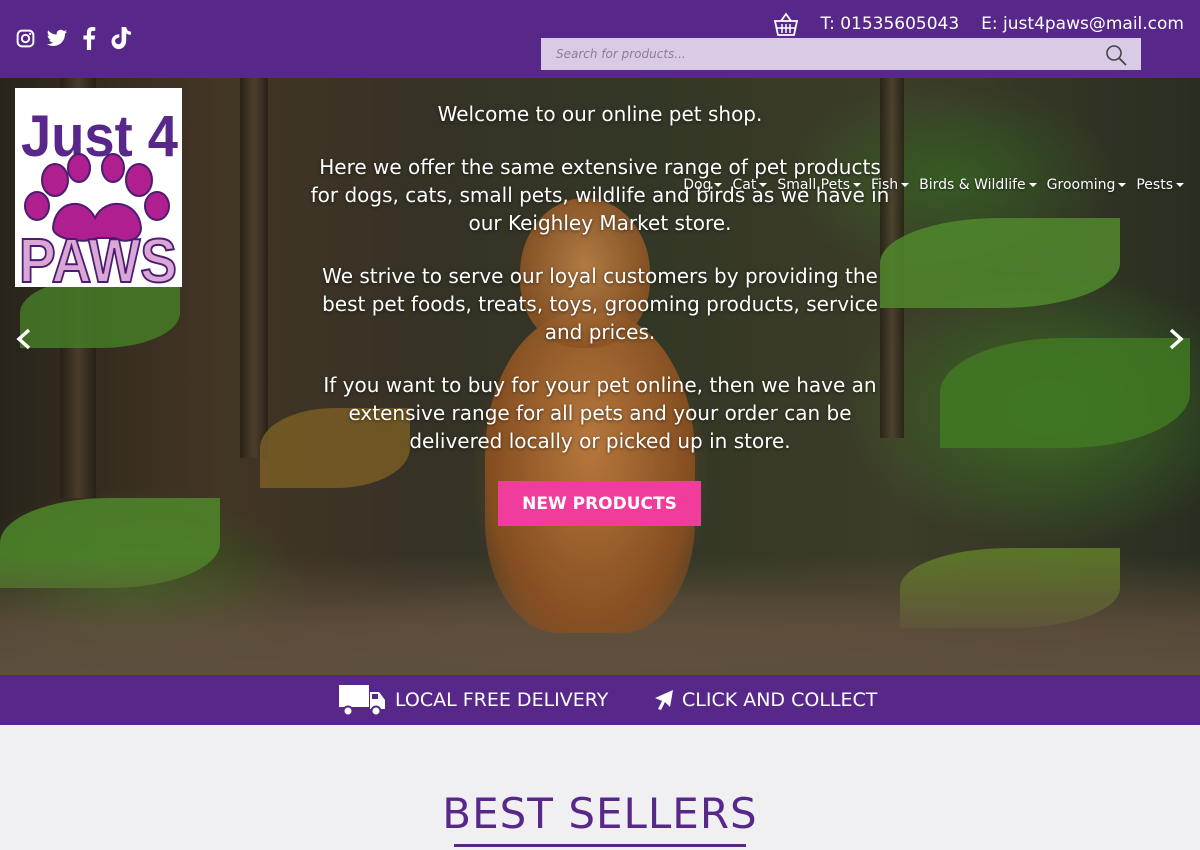  Describe the element at coordinates (600, 114) in the screenshot. I see `hero-paragraph: Welcome to our online pet shop.` at that location.